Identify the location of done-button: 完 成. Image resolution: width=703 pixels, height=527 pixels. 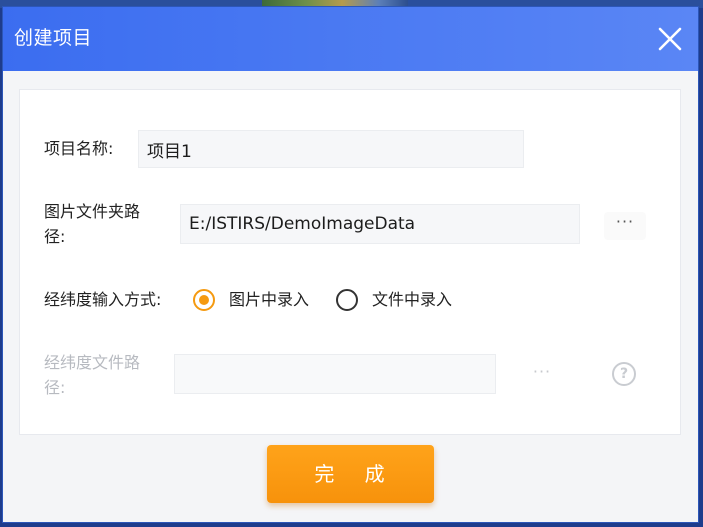
(350, 474).